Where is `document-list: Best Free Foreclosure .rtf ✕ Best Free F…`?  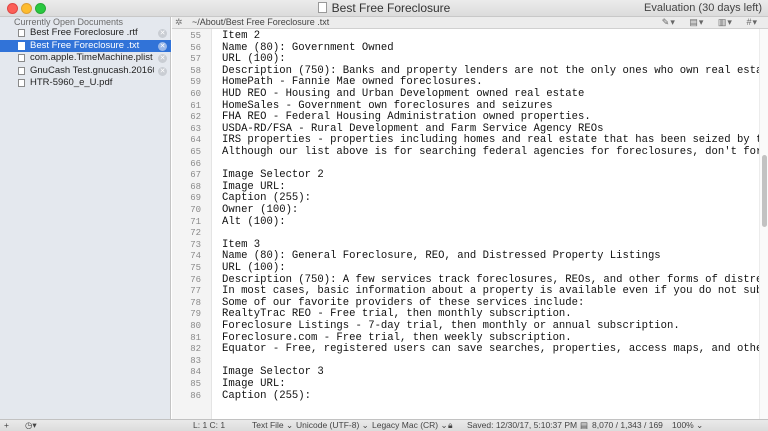
document-list: Best Free Foreclosure .rtf ✕ Best Free F… is located at coordinates (85, 58).